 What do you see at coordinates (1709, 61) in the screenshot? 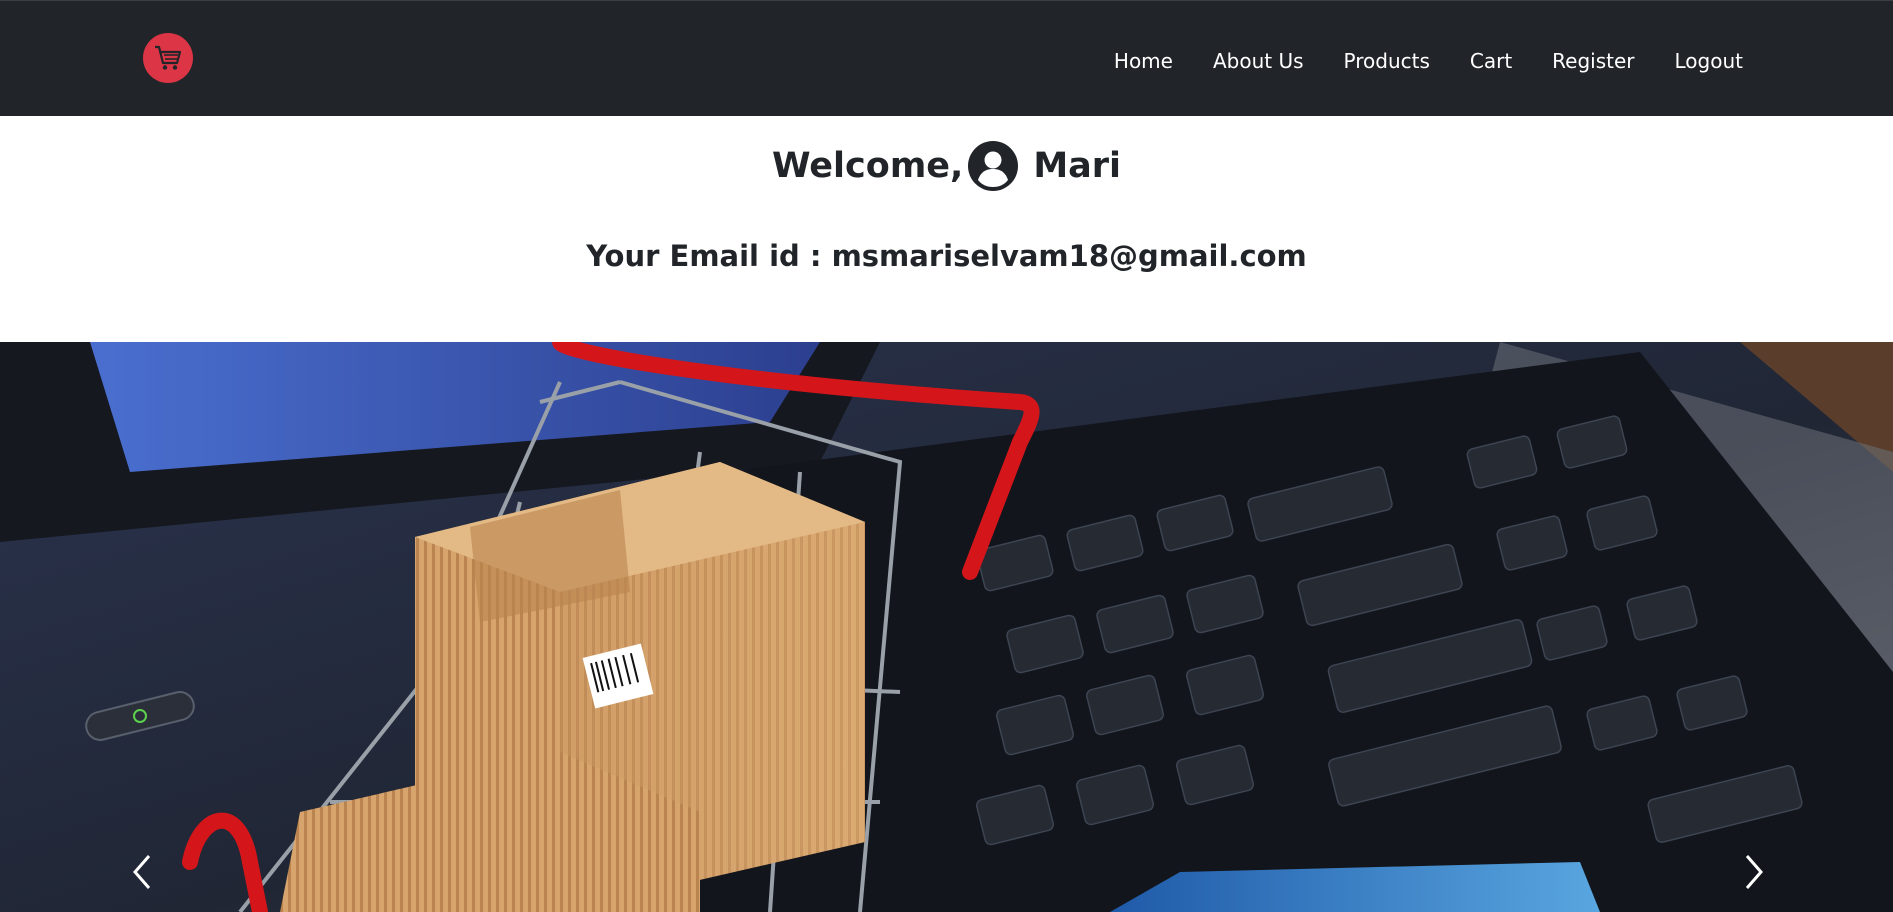
I see `nav-logout: Logout` at bounding box center [1709, 61].